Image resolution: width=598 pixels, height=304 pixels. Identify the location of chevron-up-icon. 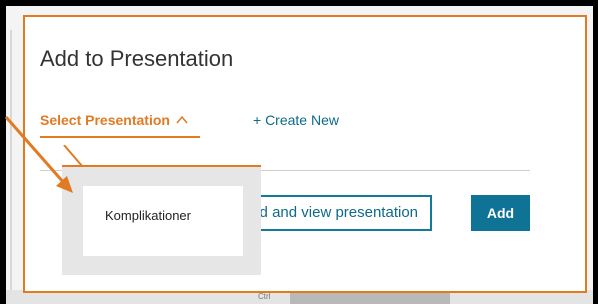
(182, 120).